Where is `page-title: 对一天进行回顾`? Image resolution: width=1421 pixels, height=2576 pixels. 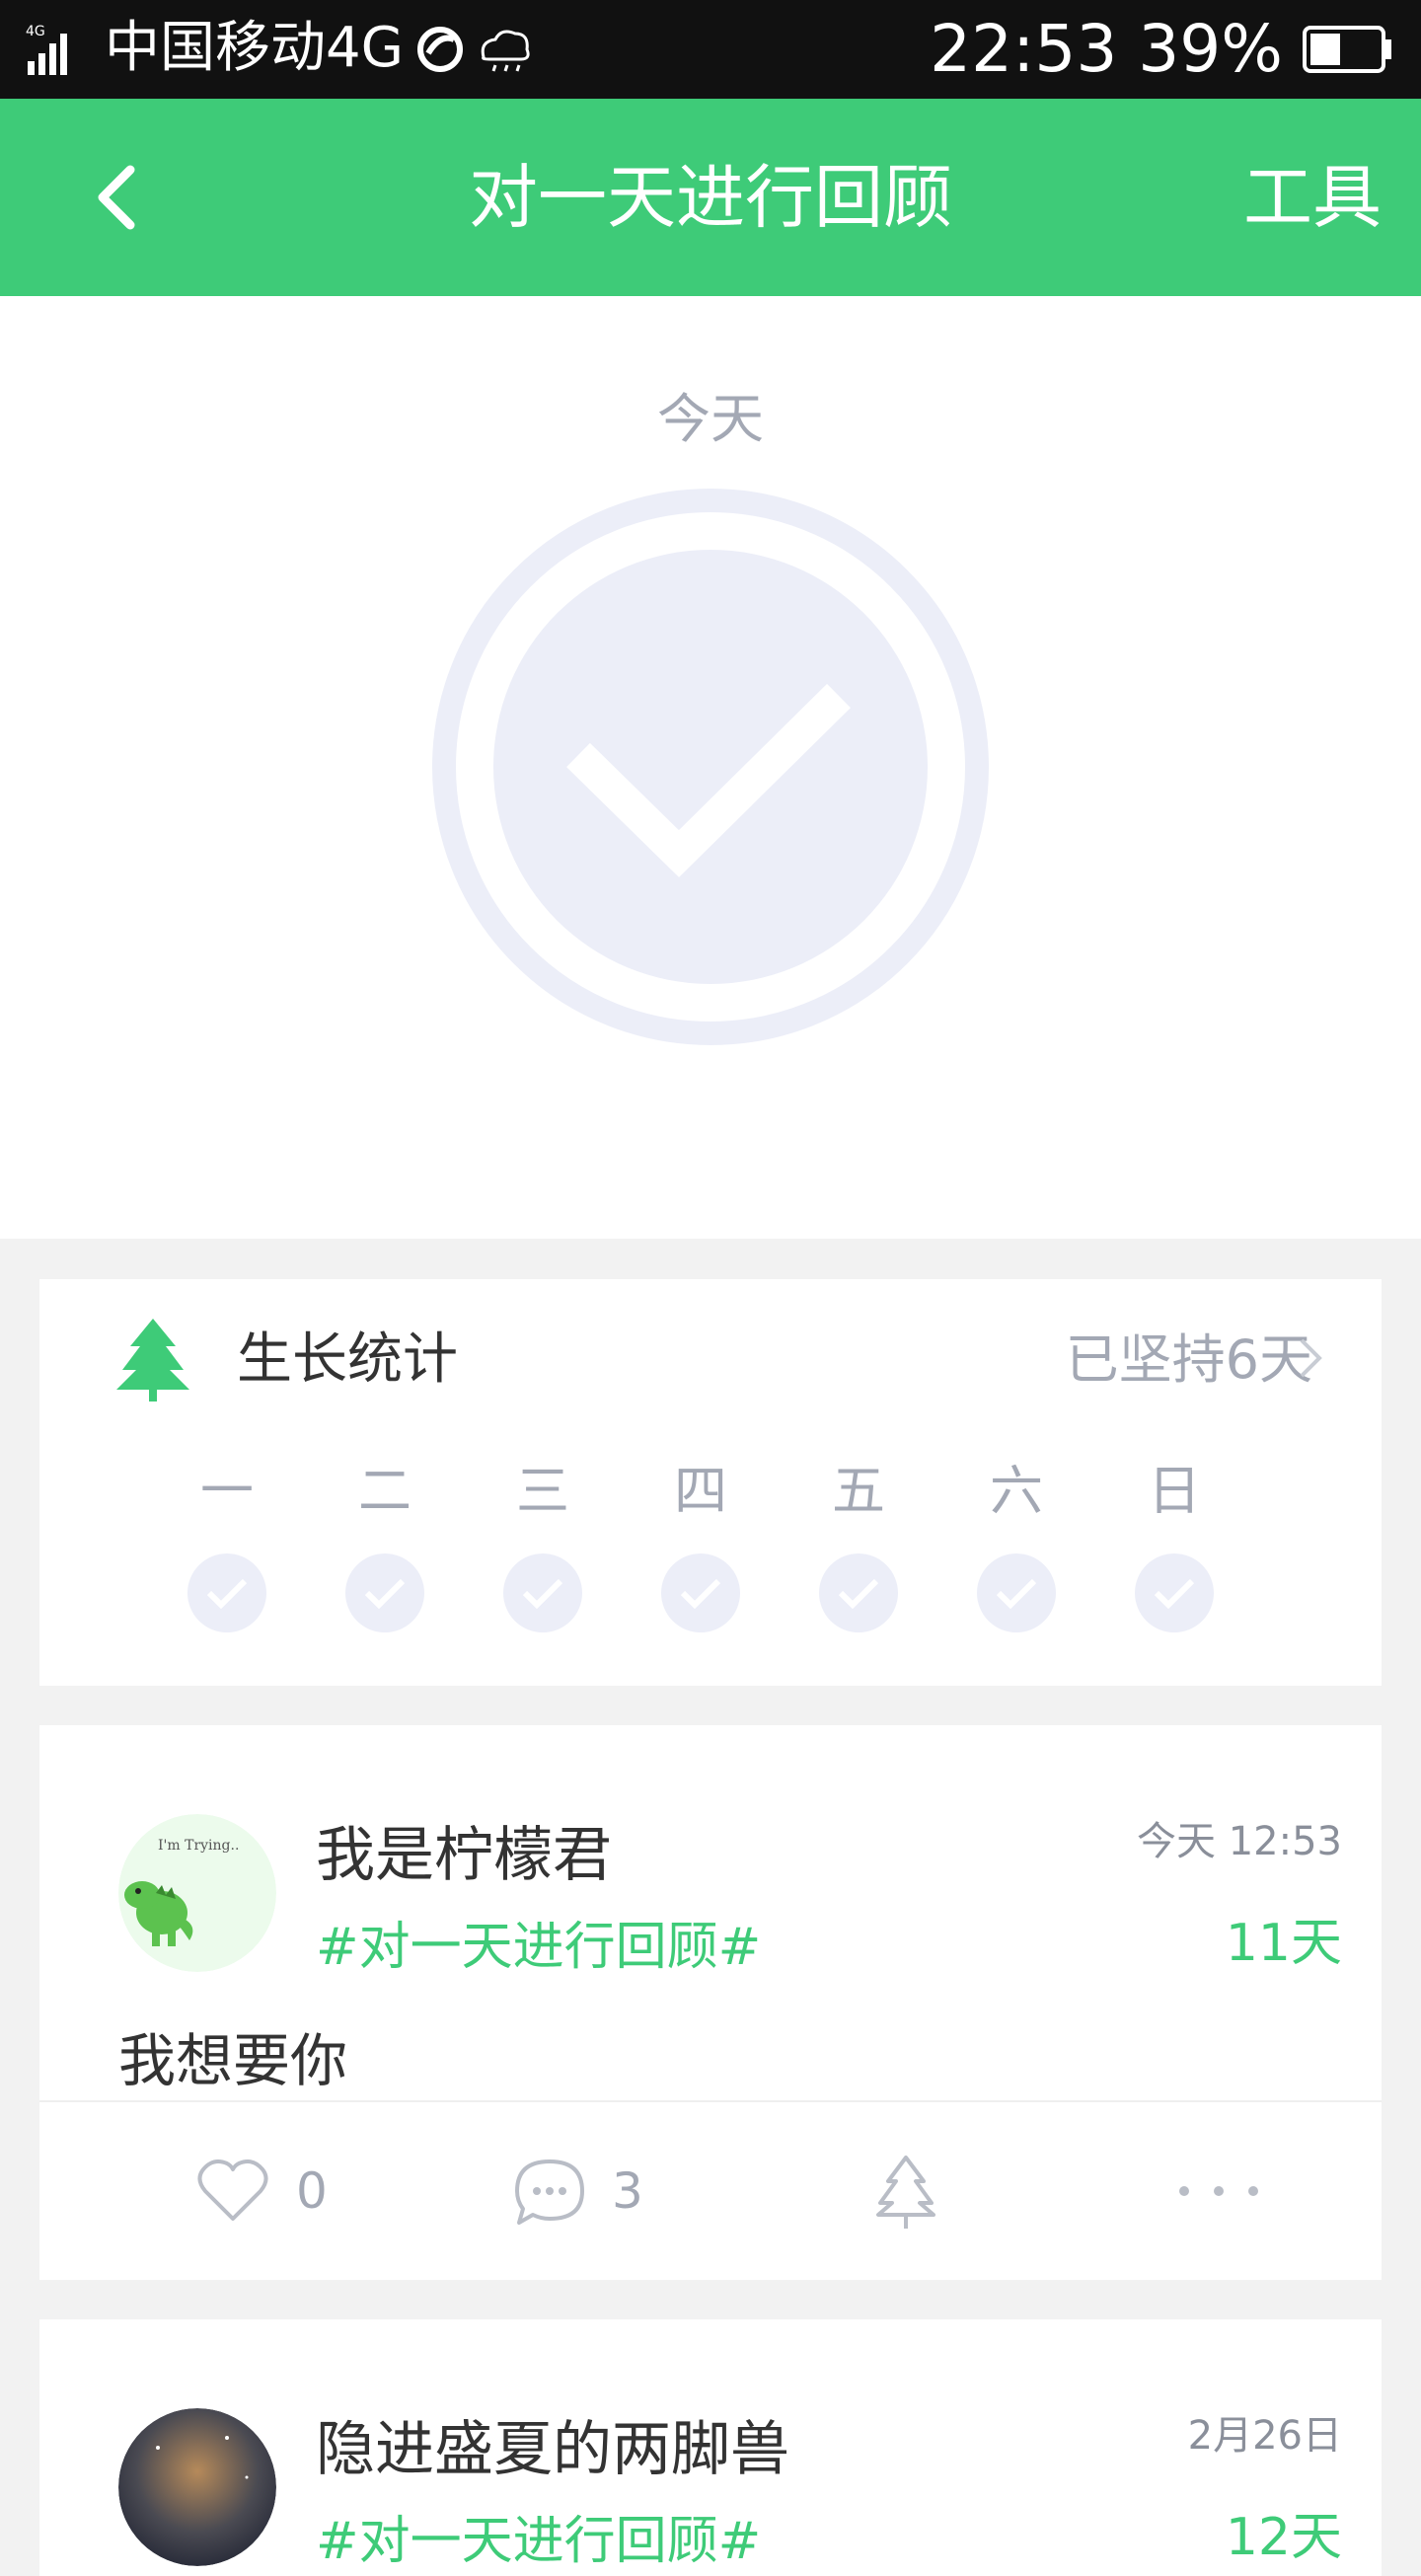
page-title: 对一天进行回顾 is located at coordinates (710, 197).